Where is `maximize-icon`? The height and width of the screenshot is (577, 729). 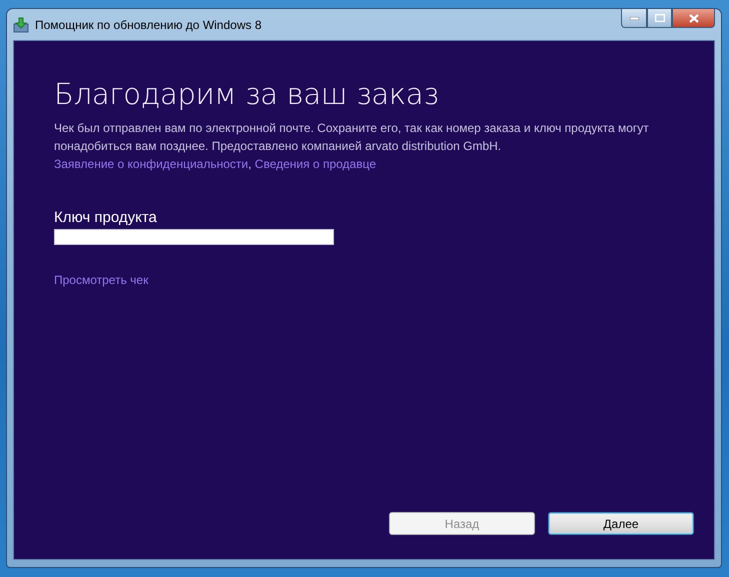
maximize-icon is located at coordinates (659, 18).